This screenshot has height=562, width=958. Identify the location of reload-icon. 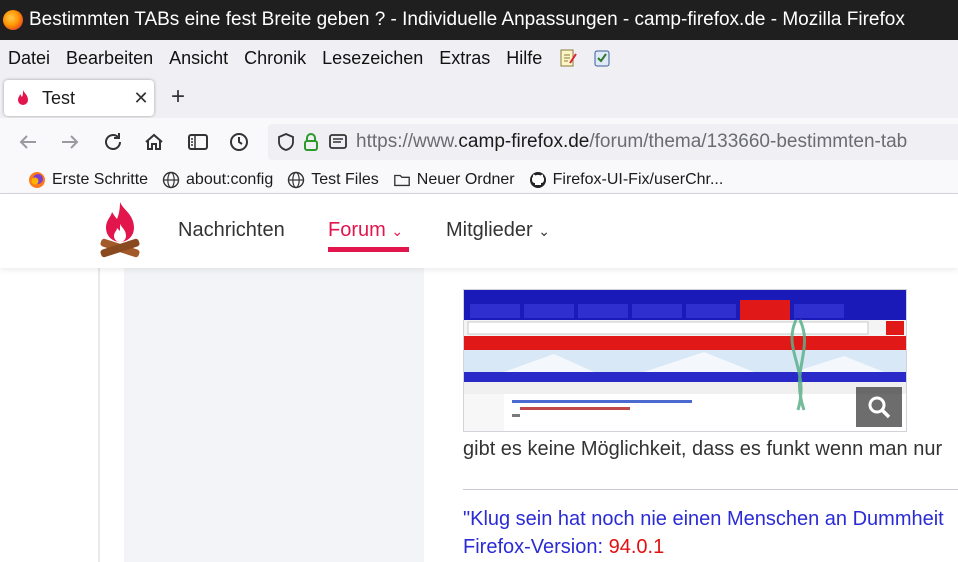
(113, 142).